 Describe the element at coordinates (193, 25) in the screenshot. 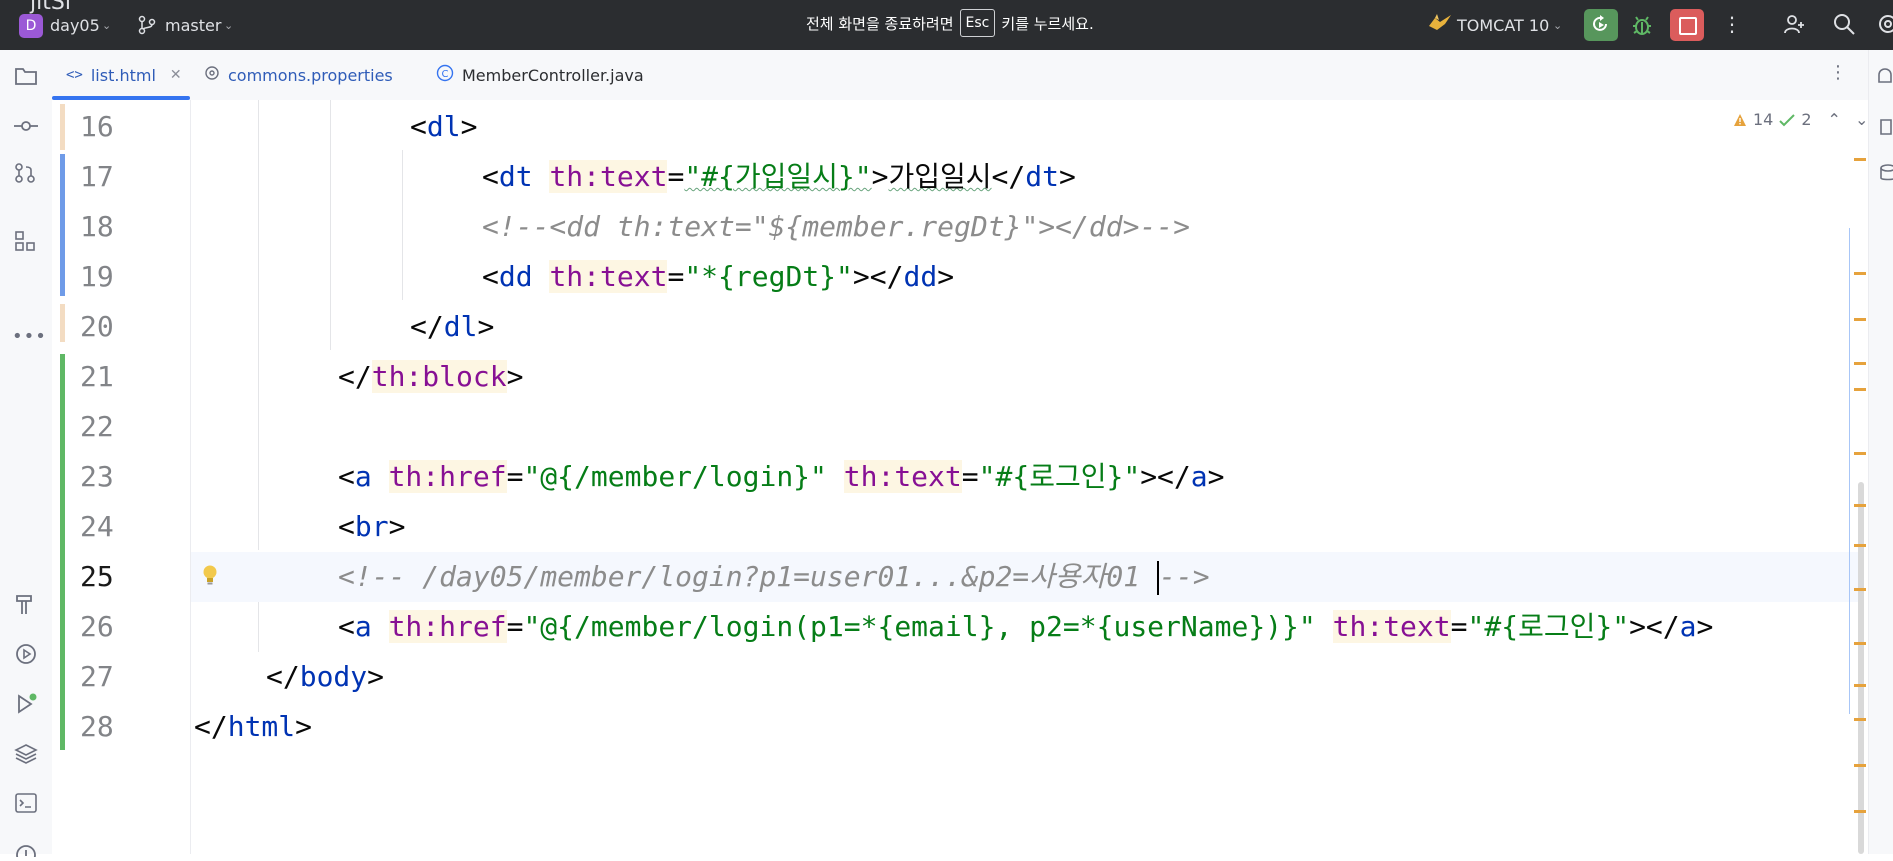

I see `branch-name: master` at that location.